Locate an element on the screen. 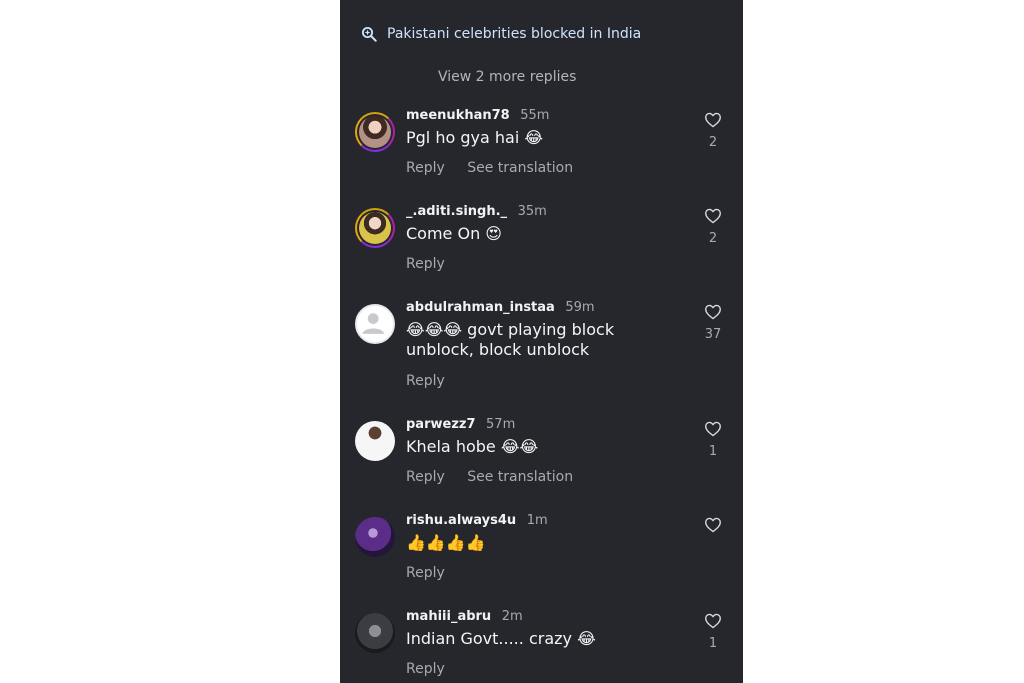 The image size is (1024, 683). comment-username: _.aditi.singh._ is located at coordinates (457, 211).